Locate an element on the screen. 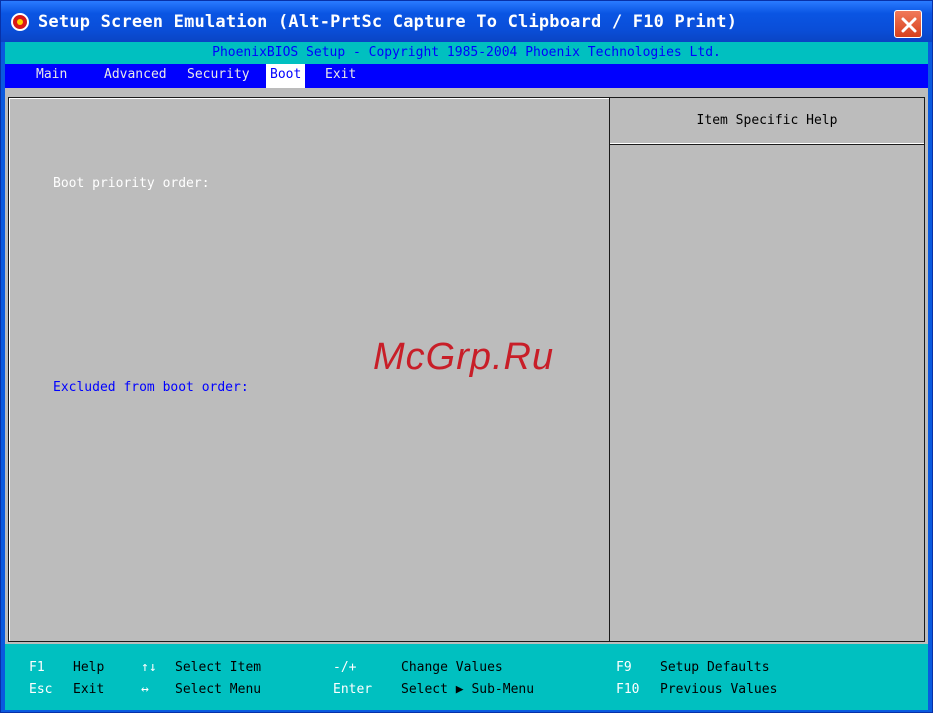 The height and width of the screenshot is (713, 933). key-f9-desc: Setup Defaults is located at coordinates (715, 667).